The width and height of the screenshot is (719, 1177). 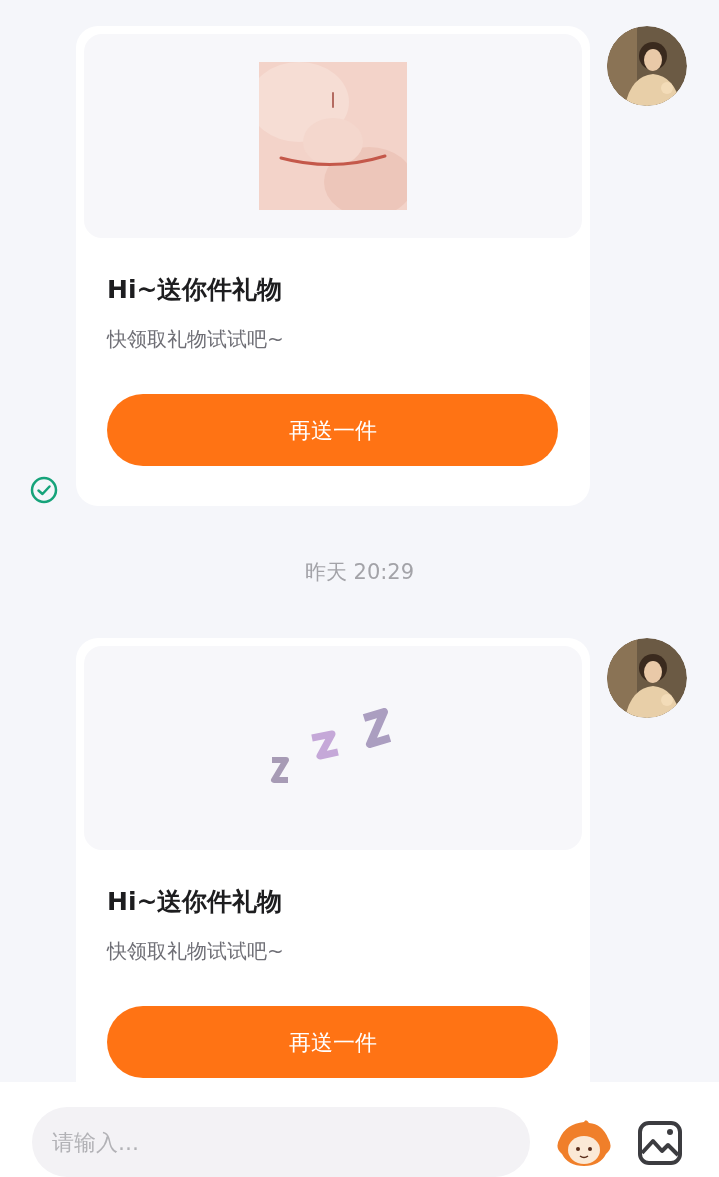 What do you see at coordinates (584, 1143) in the screenshot?
I see `mascot-icon` at bounding box center [584, 1143].